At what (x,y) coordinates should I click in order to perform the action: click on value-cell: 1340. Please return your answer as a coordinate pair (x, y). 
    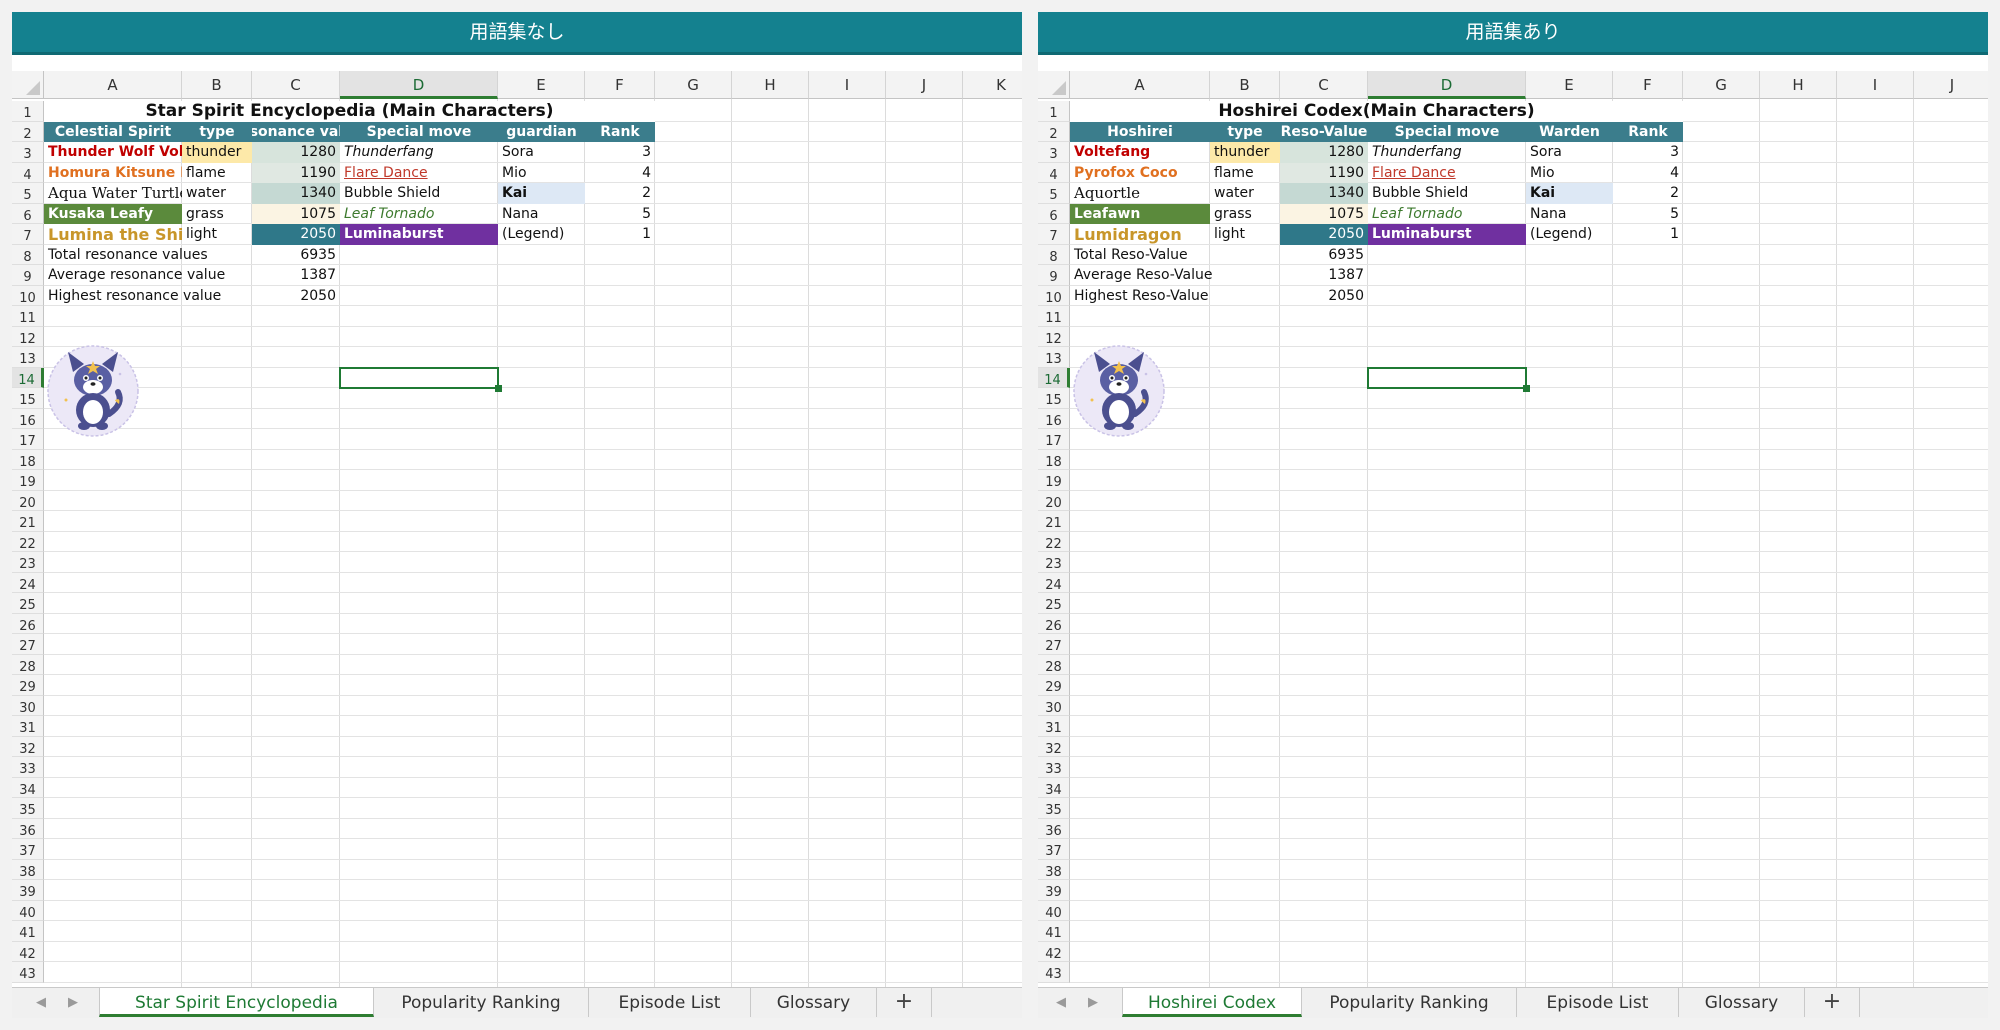
    Looking at the image, I should click on (296, 193).